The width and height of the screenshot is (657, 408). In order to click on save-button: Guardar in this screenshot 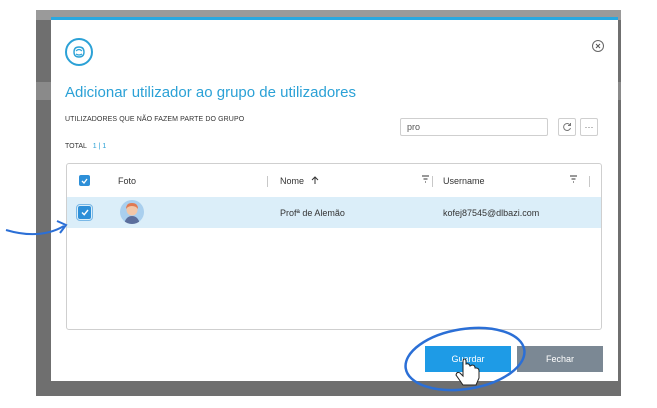, I will do `click(468, 359)`.